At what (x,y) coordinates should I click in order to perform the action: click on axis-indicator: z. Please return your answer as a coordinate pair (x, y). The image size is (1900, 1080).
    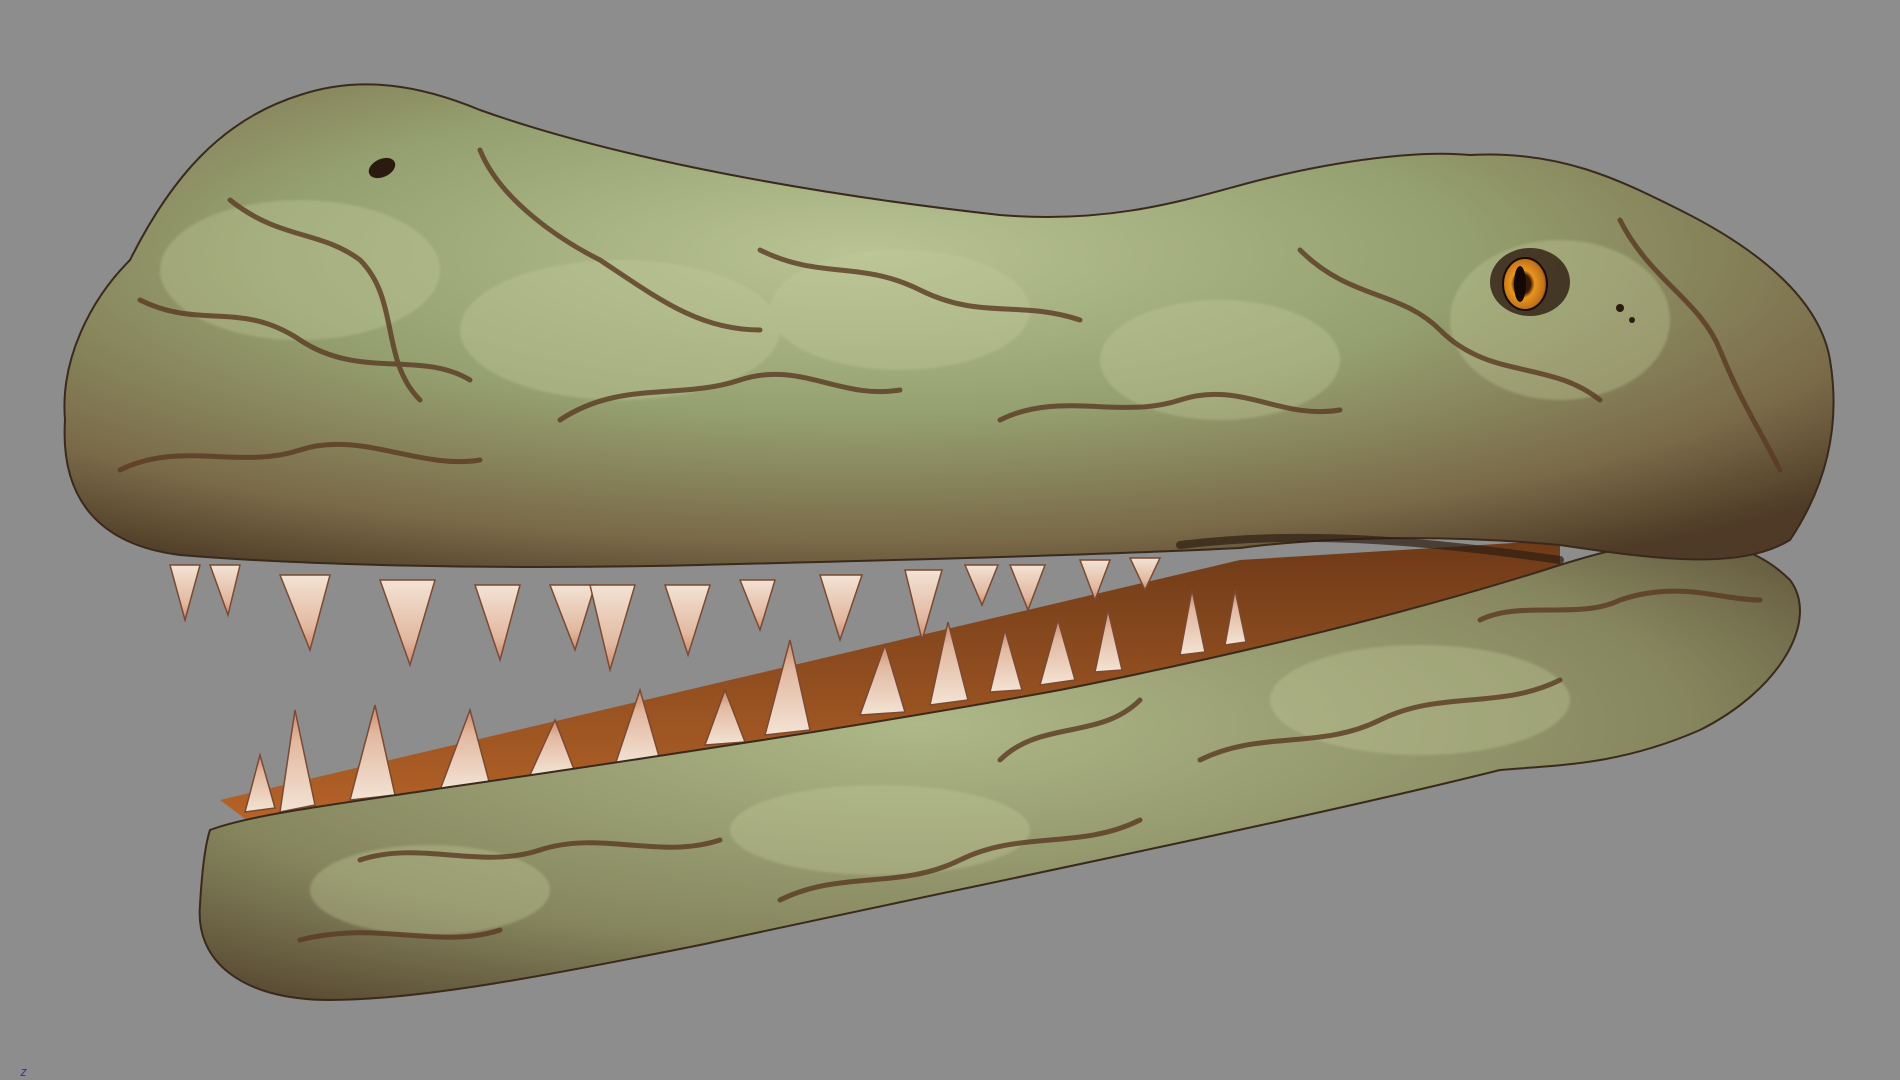
    Looking at the image, I should click on (23, 1072).